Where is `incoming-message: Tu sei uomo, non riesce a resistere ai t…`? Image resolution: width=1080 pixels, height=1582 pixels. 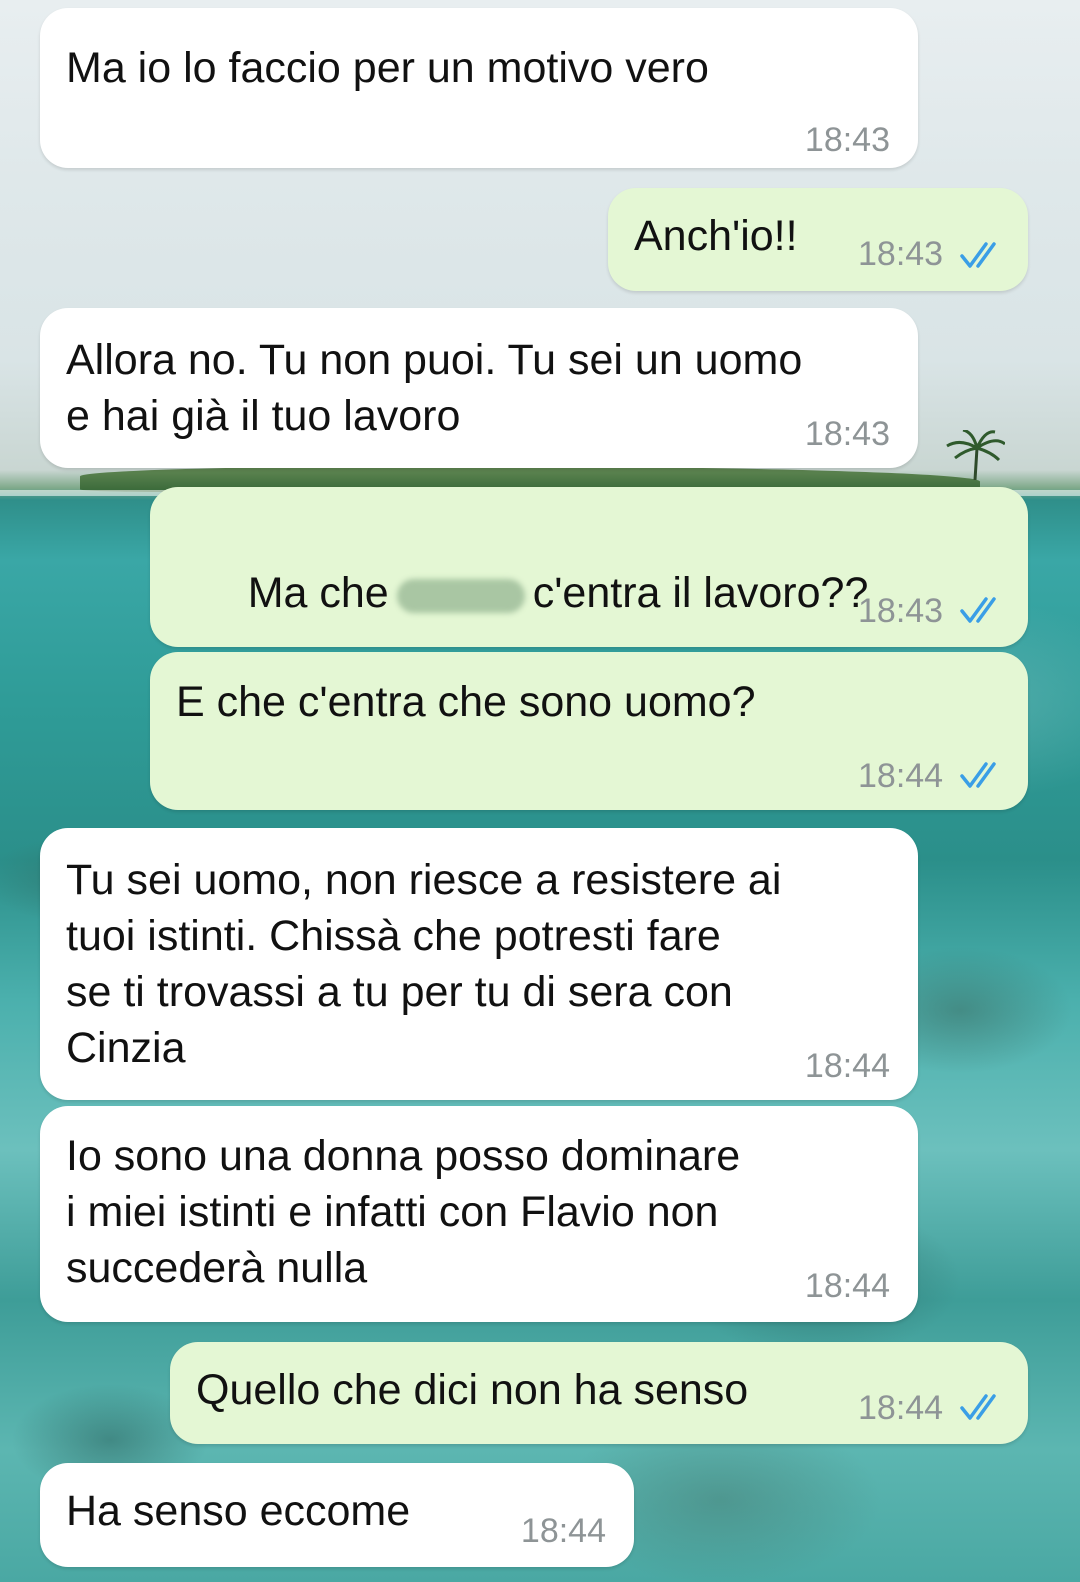 incoming-message: Tu sei uomo, non riesce a resistere ai t… is located at coordinates (479, 964).